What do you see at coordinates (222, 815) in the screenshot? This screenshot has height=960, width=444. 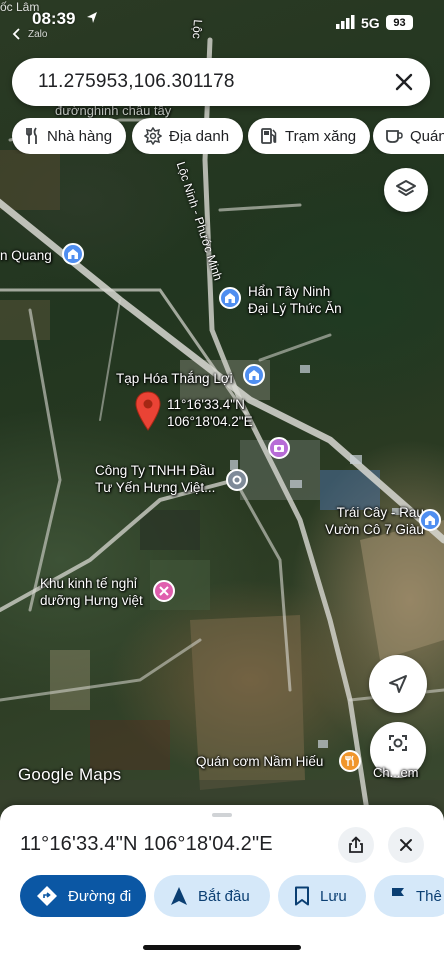 I see `sheet-drag-handle` at bounding box center [222, 815].